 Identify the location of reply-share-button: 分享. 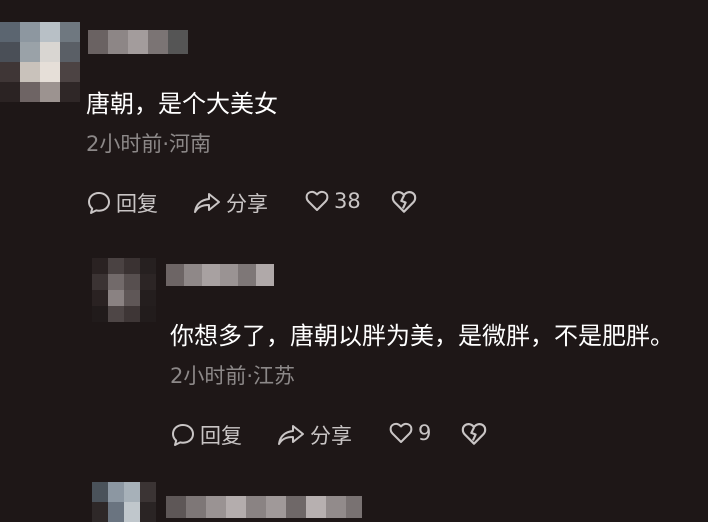
(314, 435).